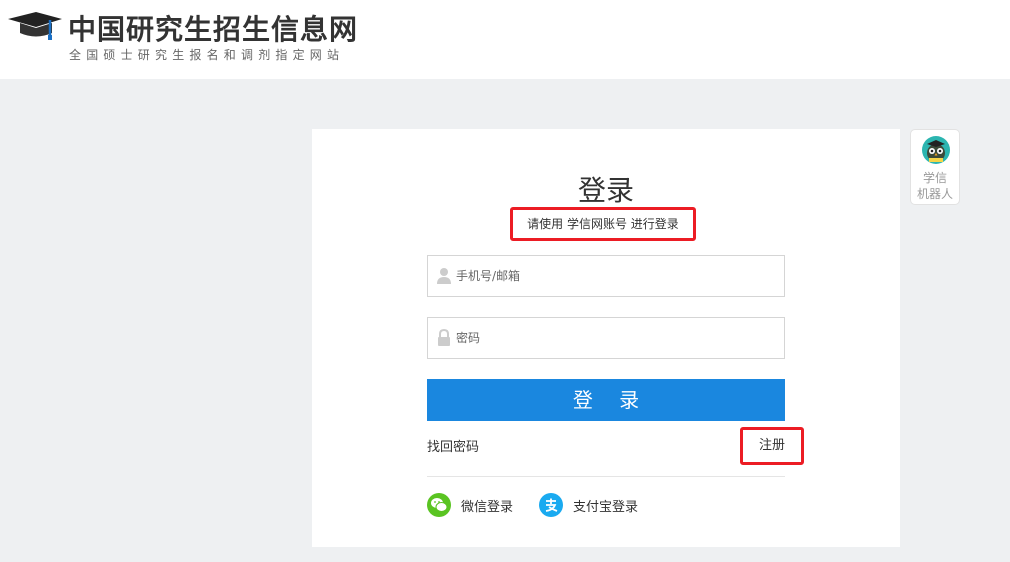 This screenshot has width=1010, height=562. Describe the element at coordinates (934, 178) in the screenshot. I see `robot-label-line1: 学信` at that location.